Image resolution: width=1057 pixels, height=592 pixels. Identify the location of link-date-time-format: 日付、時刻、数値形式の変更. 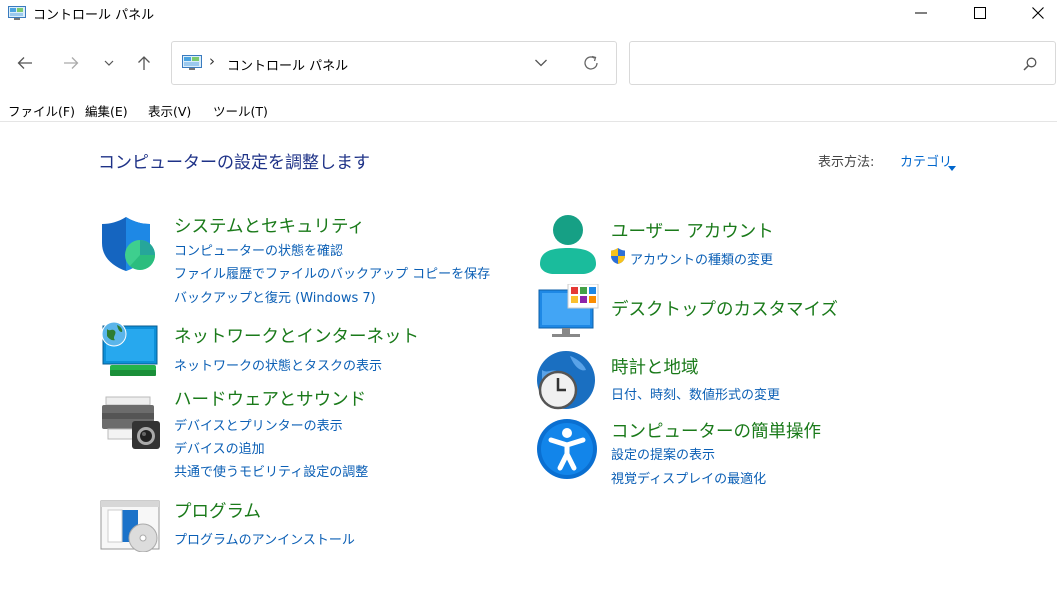
(695, 393).